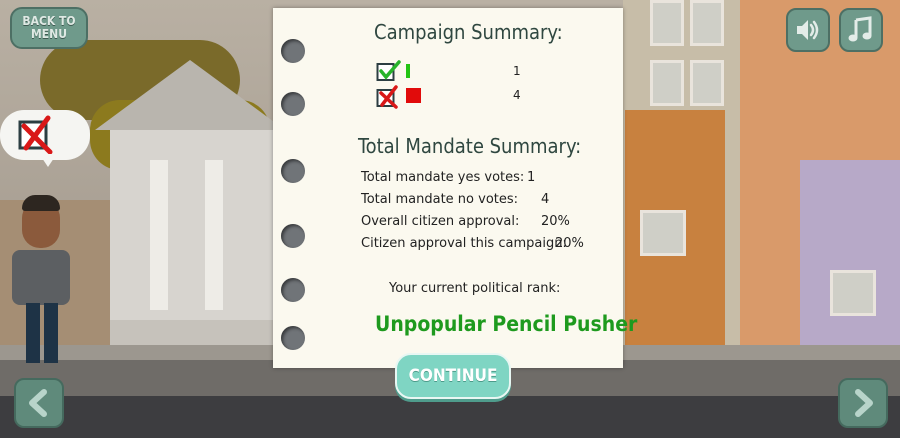  I want to click on political-rank-label: Your current political rank:, so click(475, 288).